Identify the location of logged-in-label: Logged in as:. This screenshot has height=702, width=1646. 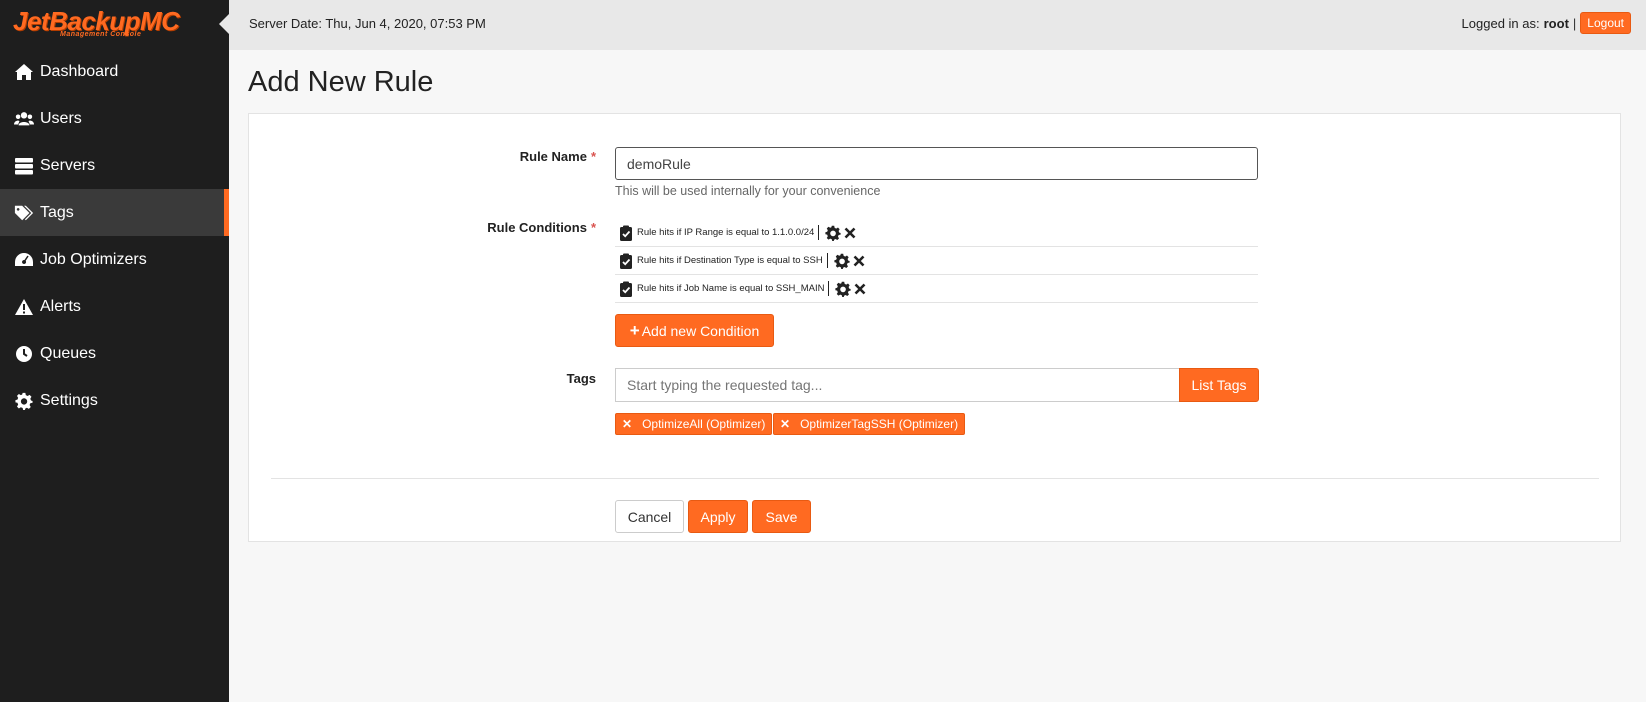
(1500, 23).